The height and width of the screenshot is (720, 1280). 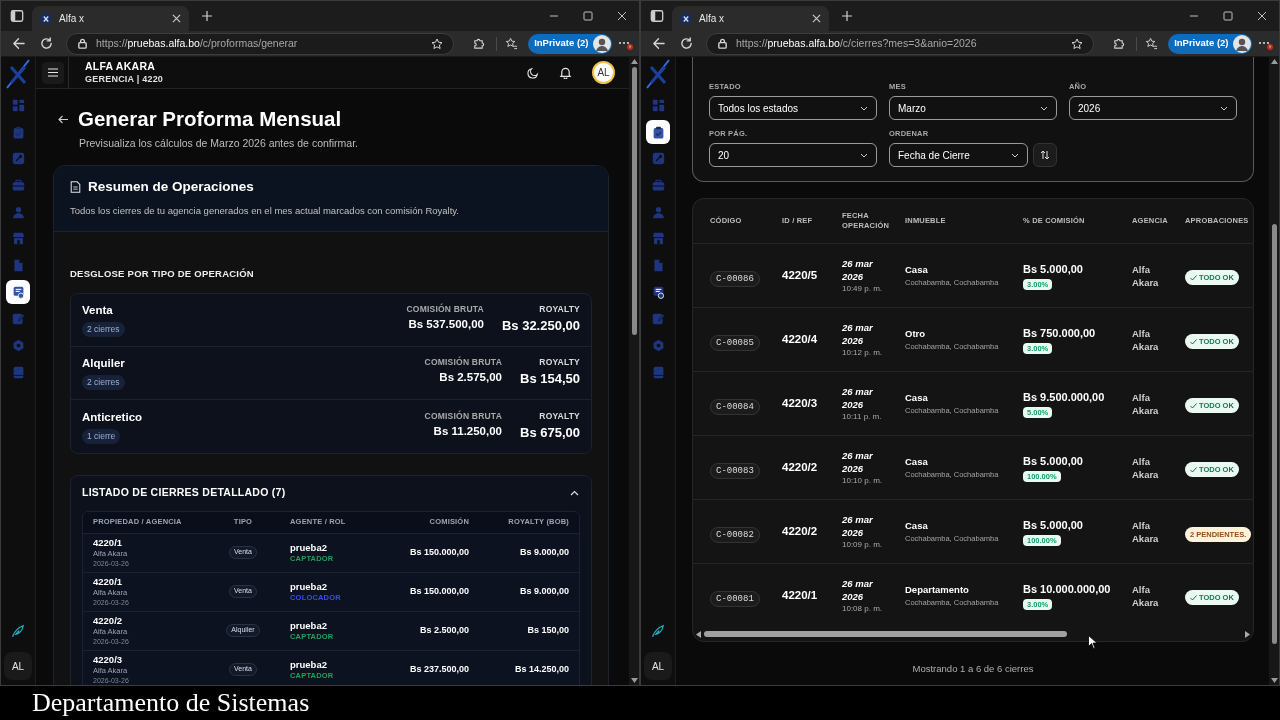 What do you see at coordinates (533, 72) in the screenshot?
I see `moon-icon` at bounding box center [533, 72].